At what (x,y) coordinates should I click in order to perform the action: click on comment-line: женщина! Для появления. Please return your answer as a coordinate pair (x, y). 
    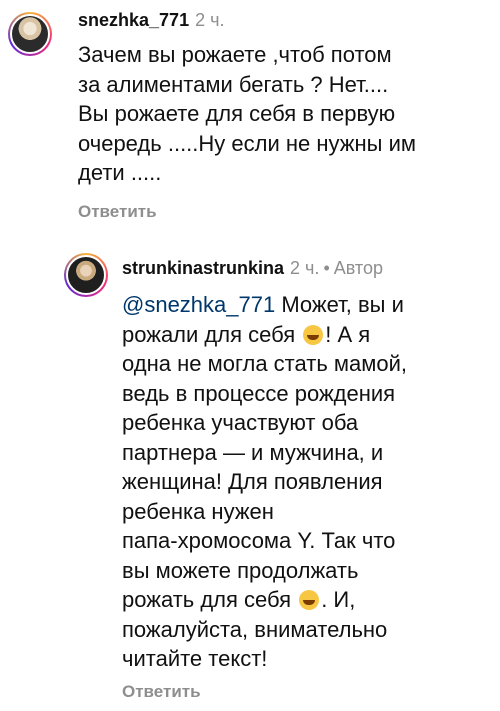
    Looking at the image, I should click on (252, 481).